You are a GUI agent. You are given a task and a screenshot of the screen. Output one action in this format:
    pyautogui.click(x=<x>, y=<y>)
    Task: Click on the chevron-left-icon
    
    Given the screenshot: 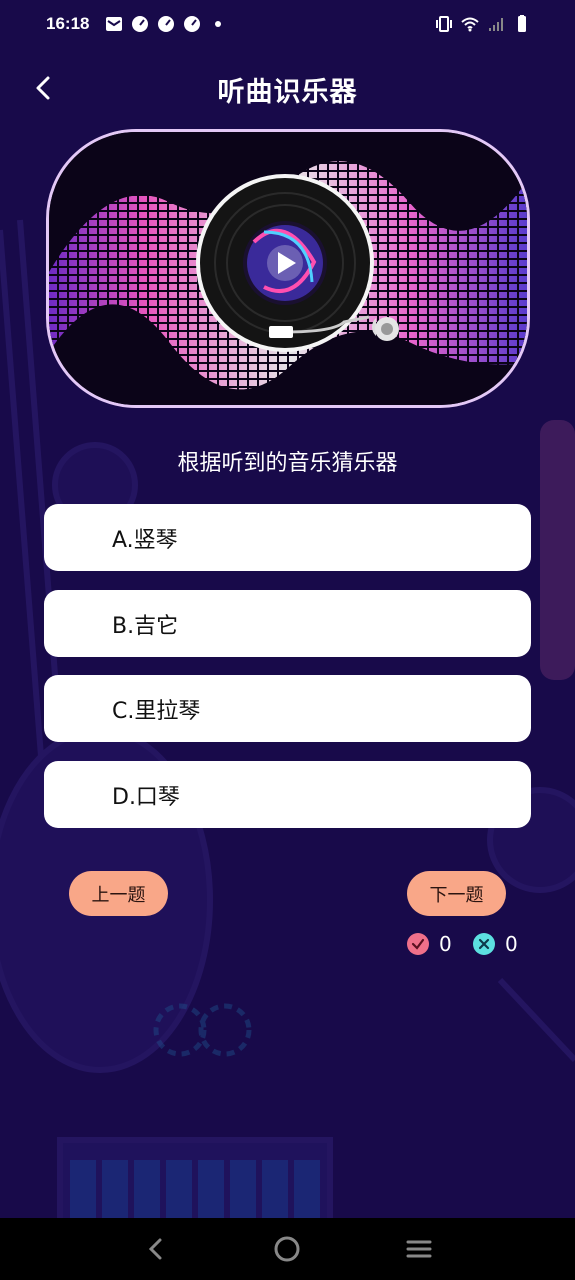 What is the action you would take?
    pyautogui.click(x=44, y=88)
    